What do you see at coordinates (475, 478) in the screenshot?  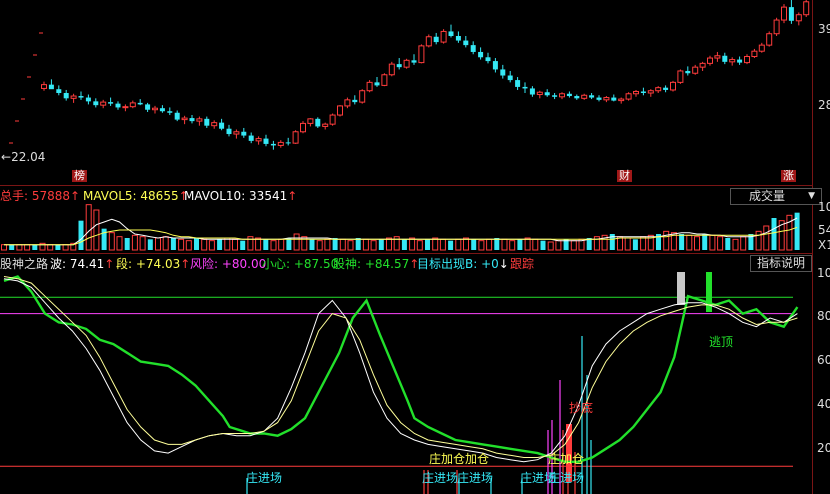 I see `enter-annotation-3: 庄进场` at bounding box center [475, 478].